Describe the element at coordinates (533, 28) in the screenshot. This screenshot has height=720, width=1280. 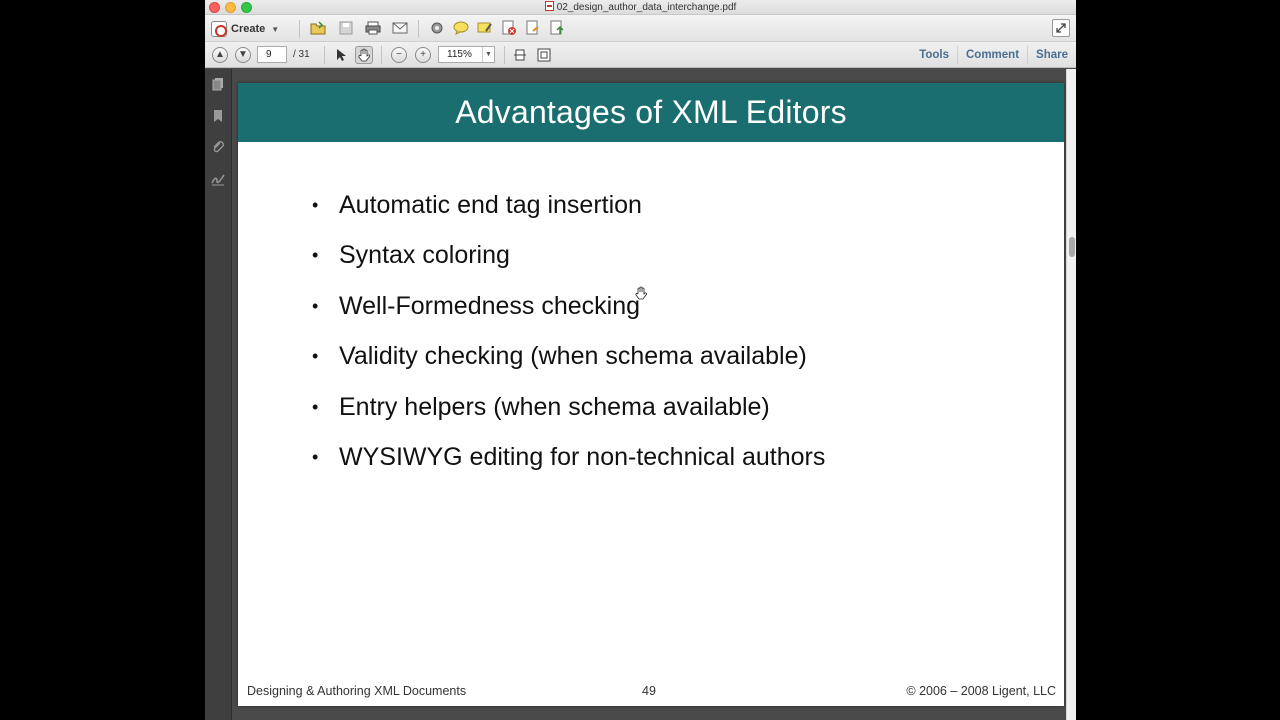
I see `export-icon` at that location.